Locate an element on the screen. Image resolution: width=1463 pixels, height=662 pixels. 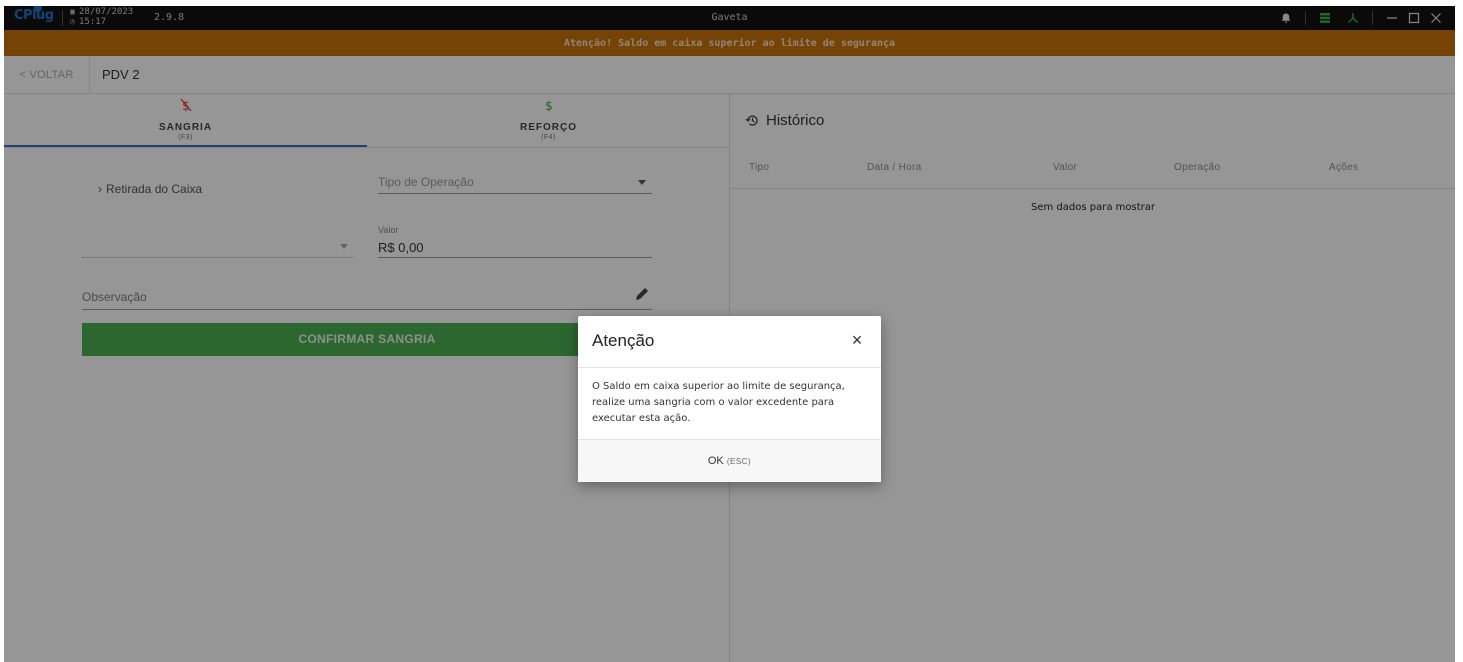
dialog-title: Atenção is located at coordinates (623, 340).